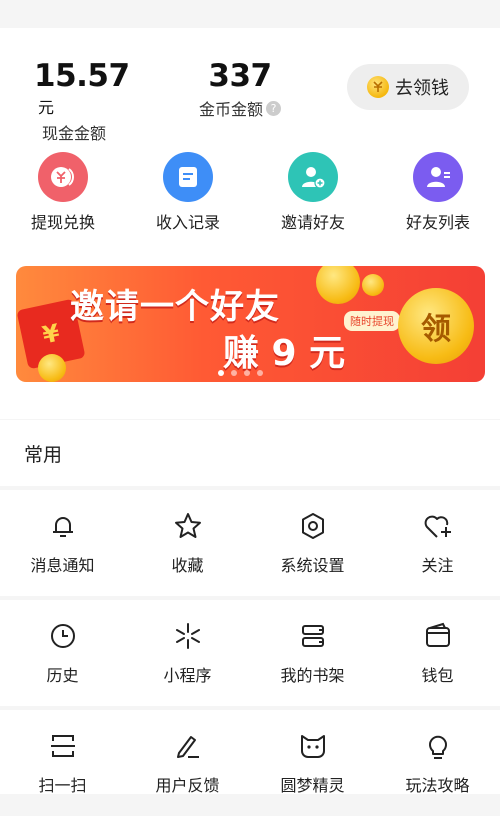  Describe the element at coordinates (62, 675) in the screenshot. I see `menu-item-label: 历史` at that location.